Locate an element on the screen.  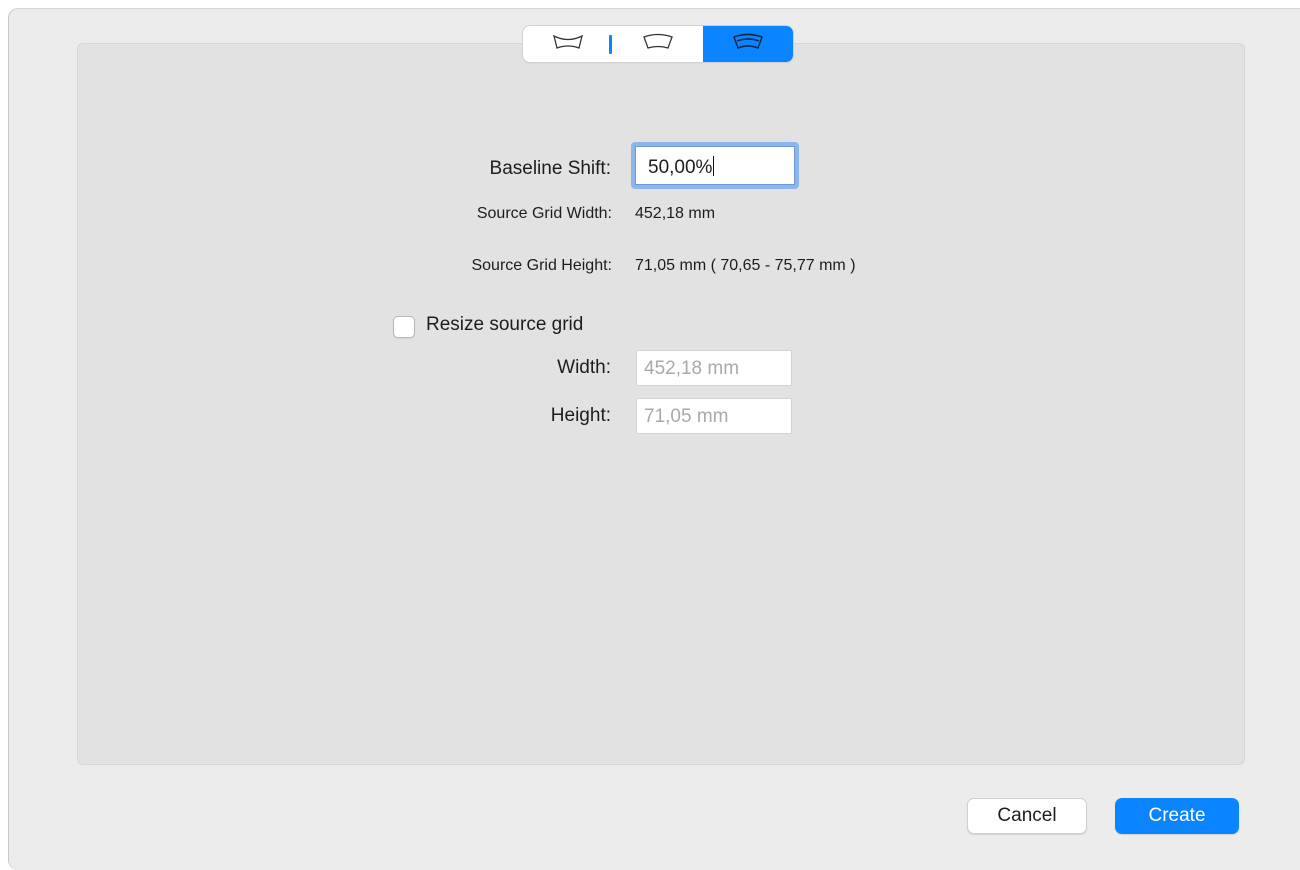
width-input: 452,18 mm is located at coordinates (714, 368).